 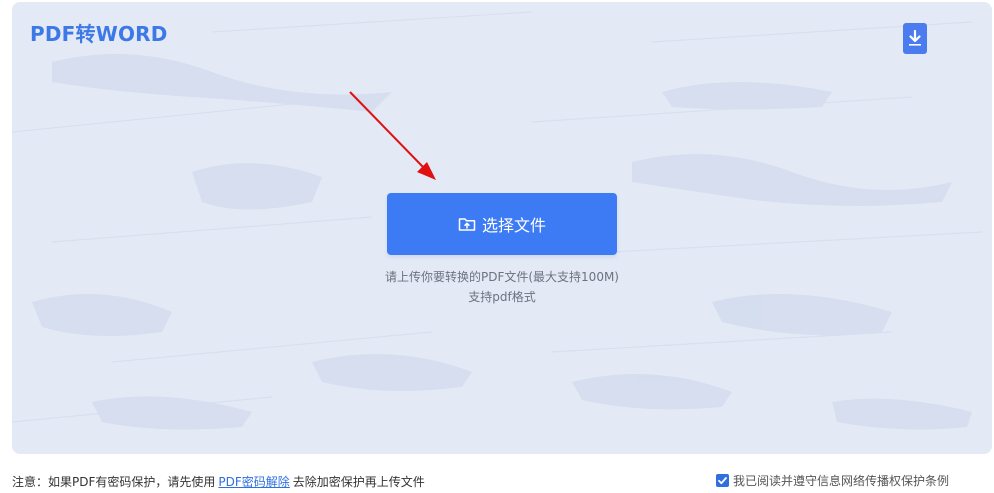 I want to click on password-note: 注意：如果PDF有密码保护，请先使用 PDF密码解除 去除加密保护再上传文件, so click(x=218, y=481).